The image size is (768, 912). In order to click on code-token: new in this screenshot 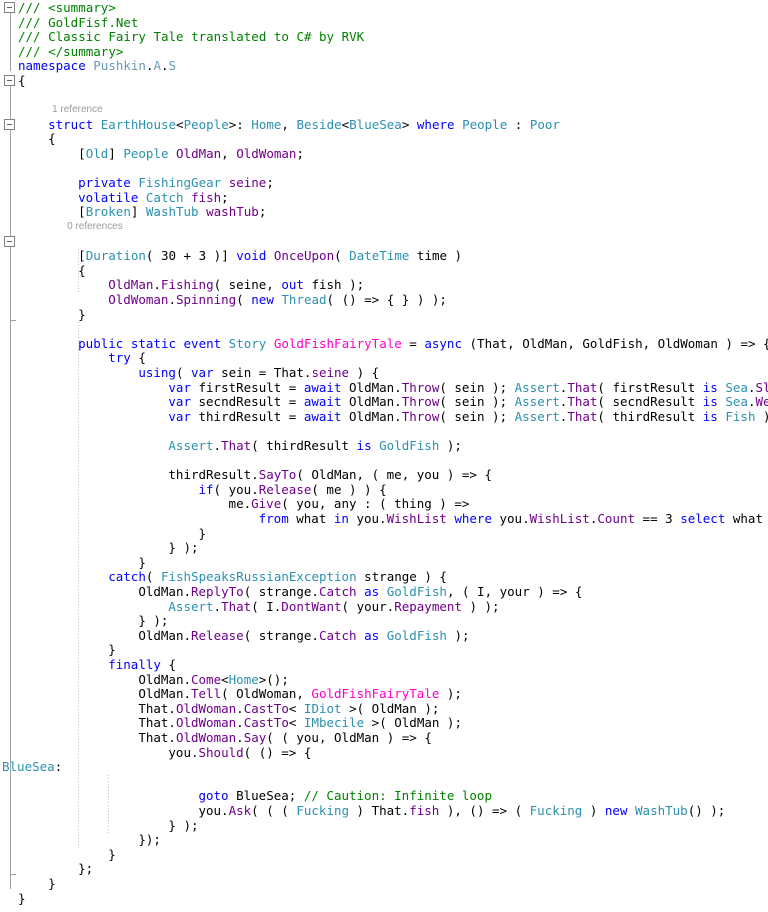, I will do `click(262, 299)`.